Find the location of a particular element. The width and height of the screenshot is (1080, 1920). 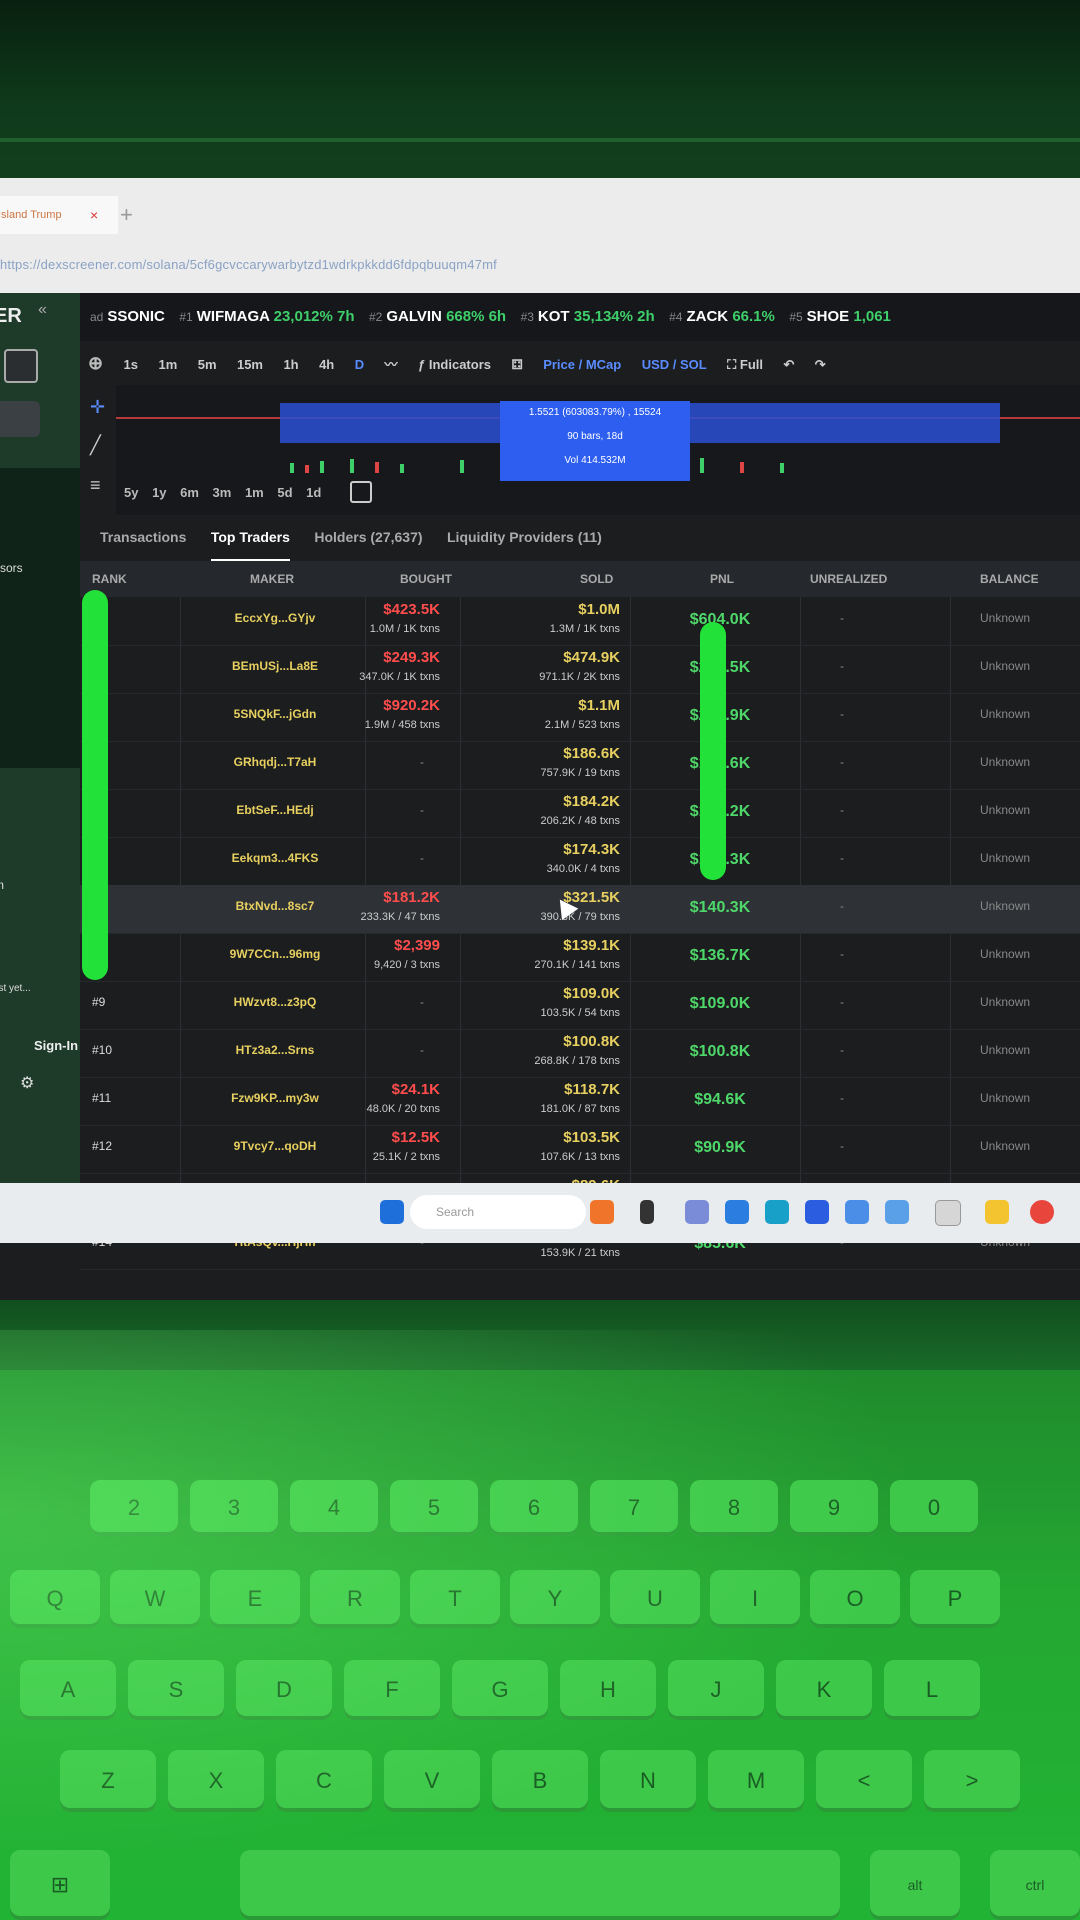

sidebar-toggle-icon is located at coordinates (21, 366).